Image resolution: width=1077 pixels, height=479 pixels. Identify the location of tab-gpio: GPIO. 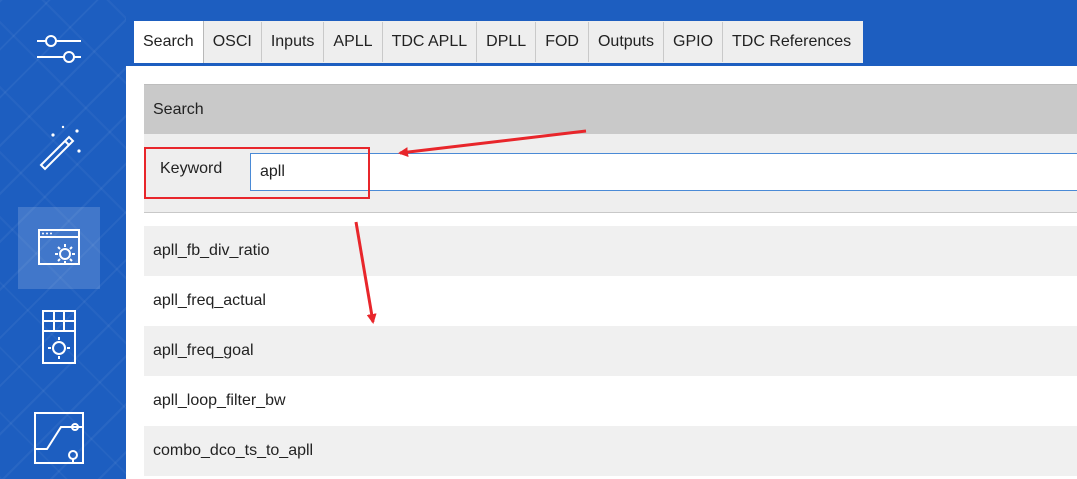
(694, 42).